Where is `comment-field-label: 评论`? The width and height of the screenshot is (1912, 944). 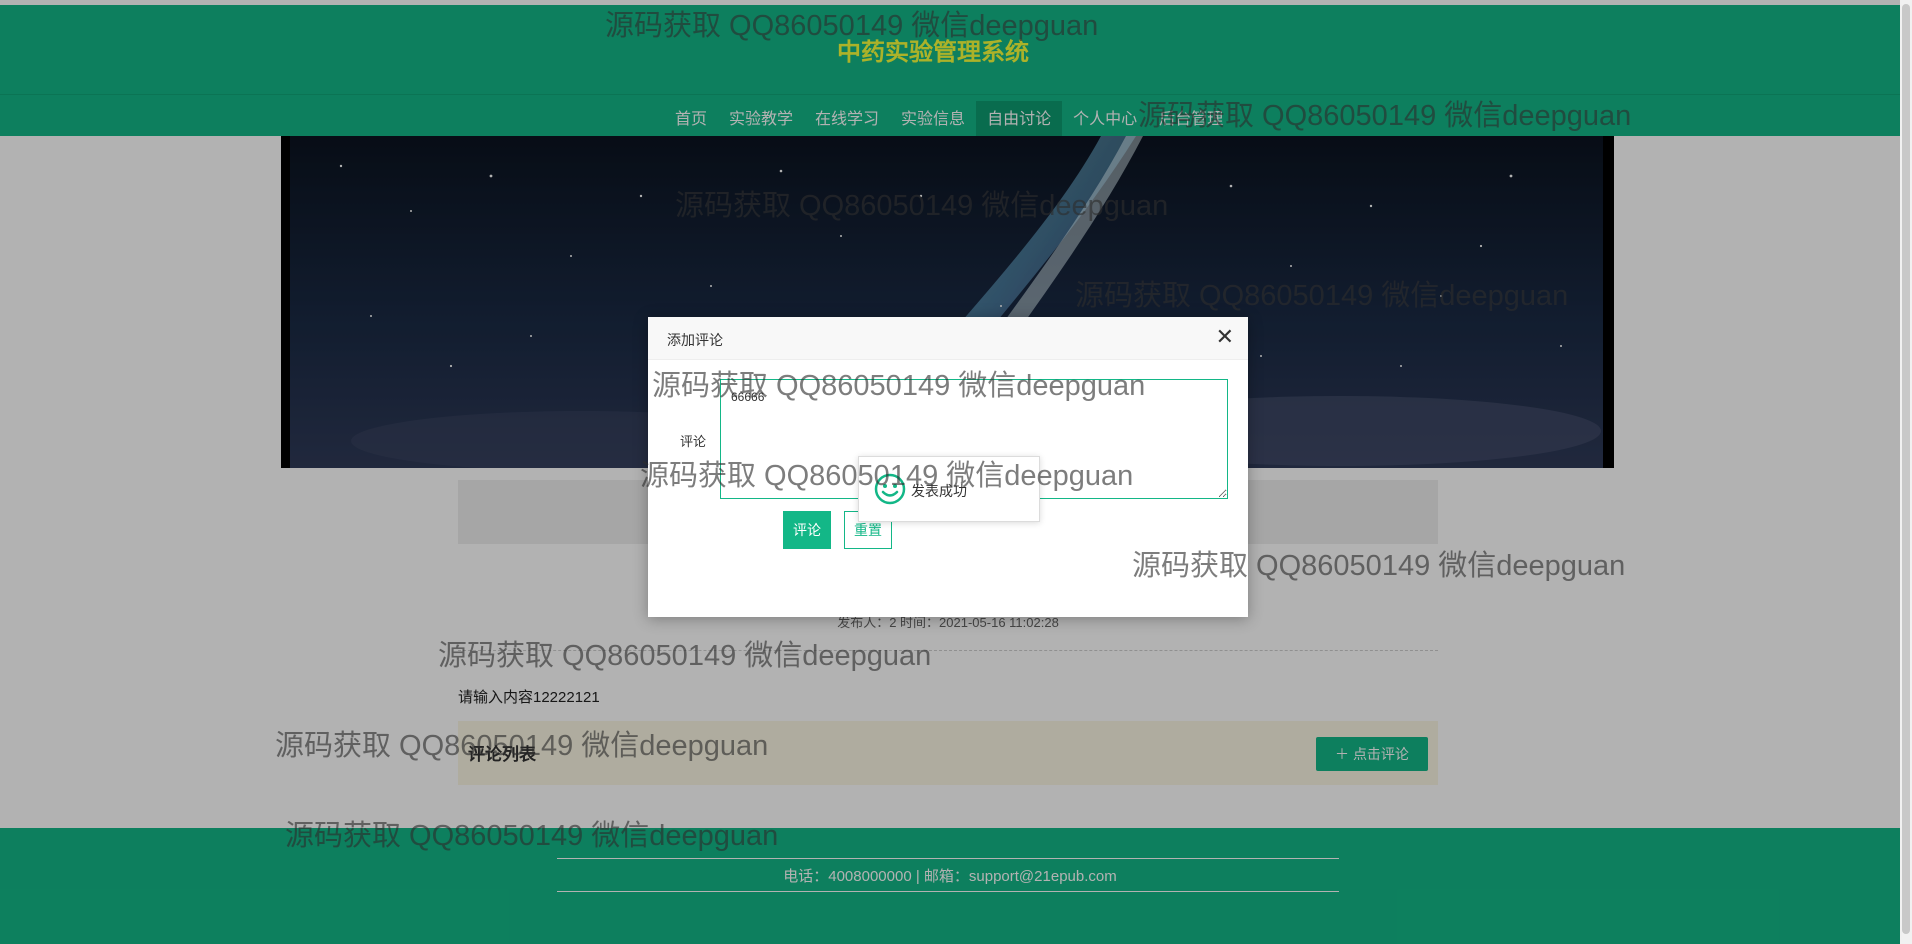 comment-field-label: 评论 is located at coordinates (693, 441).